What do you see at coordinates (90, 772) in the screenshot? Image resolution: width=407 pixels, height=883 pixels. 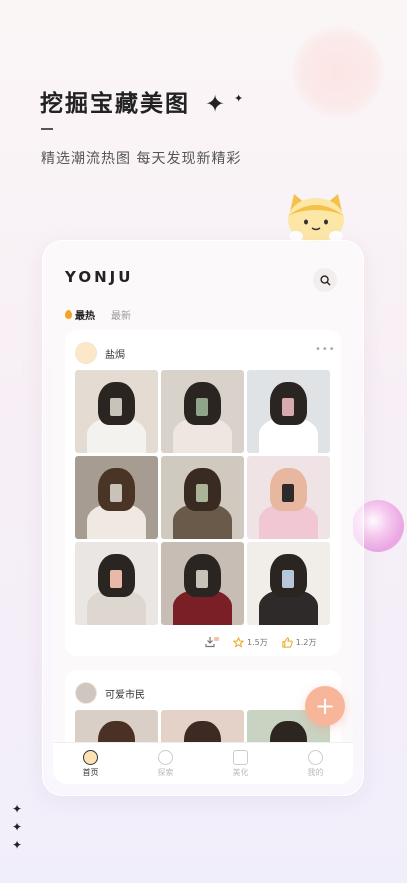 I see `nav-home-label: 首页` at bounding box center [90, 772].